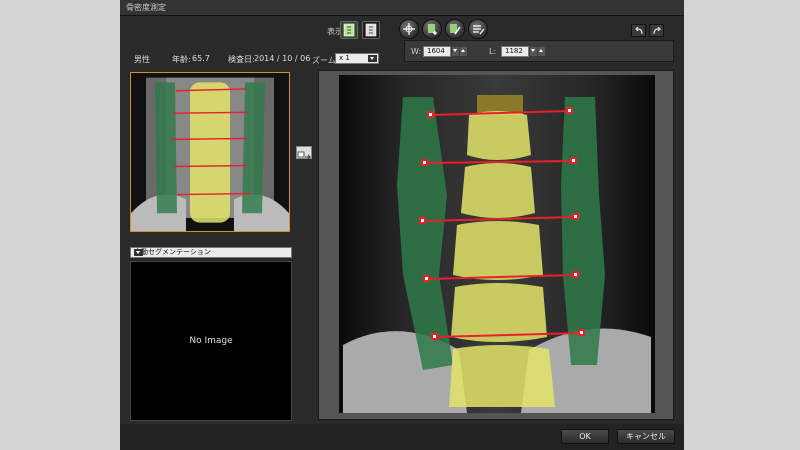 The width and height of the screenshot is (800, 450). What do you see at coordinates (541, 51) in the screenshot?
I see `l-increment-button` at bounding box center [541, 51].